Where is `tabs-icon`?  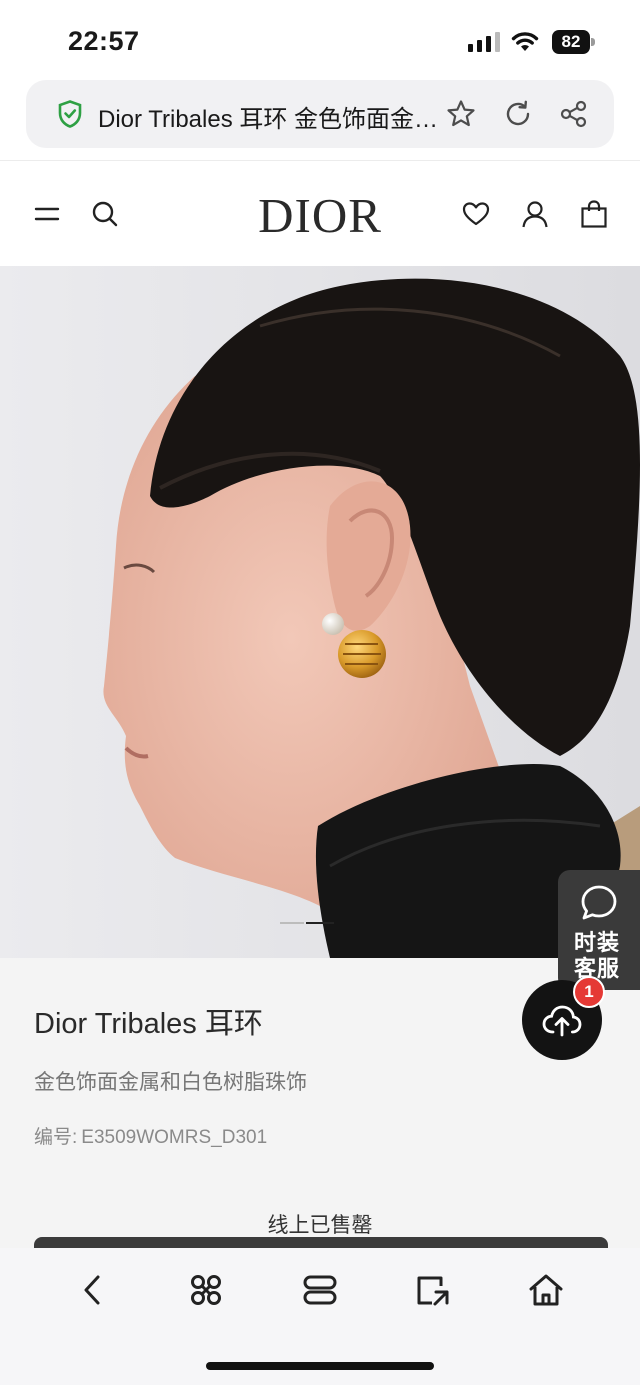 tabs-icon is located at coordinates (320, 1290).